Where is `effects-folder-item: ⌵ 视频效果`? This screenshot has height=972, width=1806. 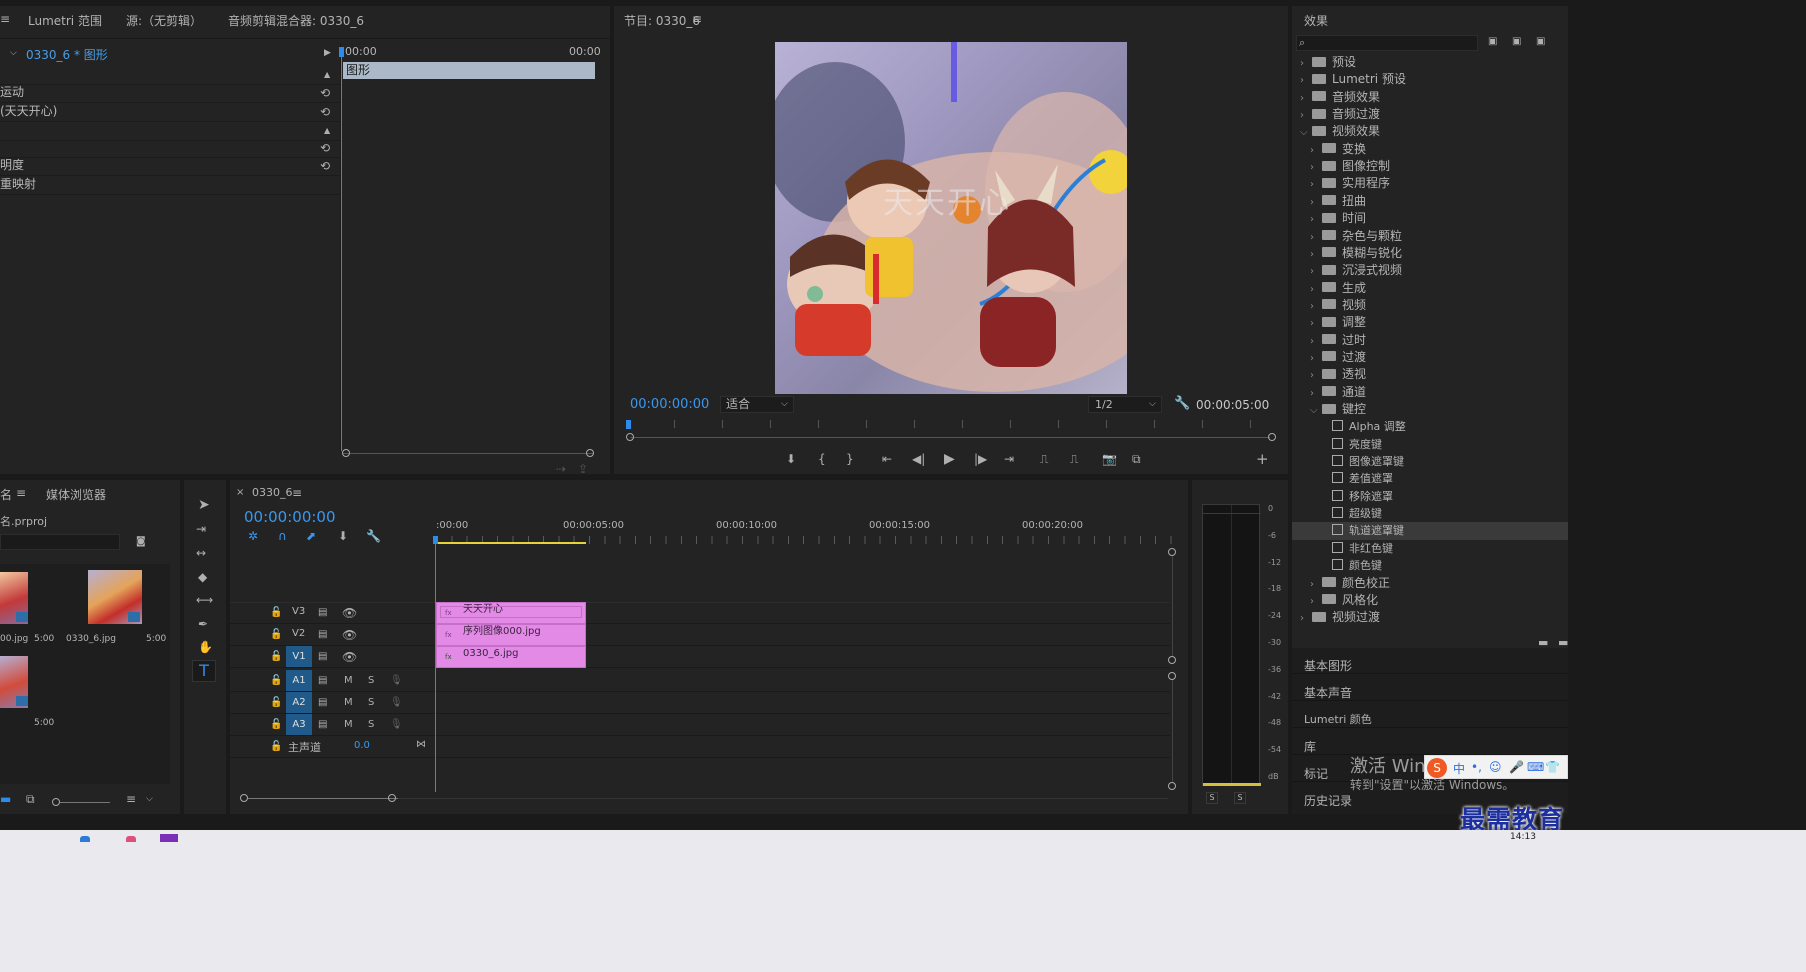
effects-folder-item: ⌵ 视频效果 is located at coordinates (1430, 131).